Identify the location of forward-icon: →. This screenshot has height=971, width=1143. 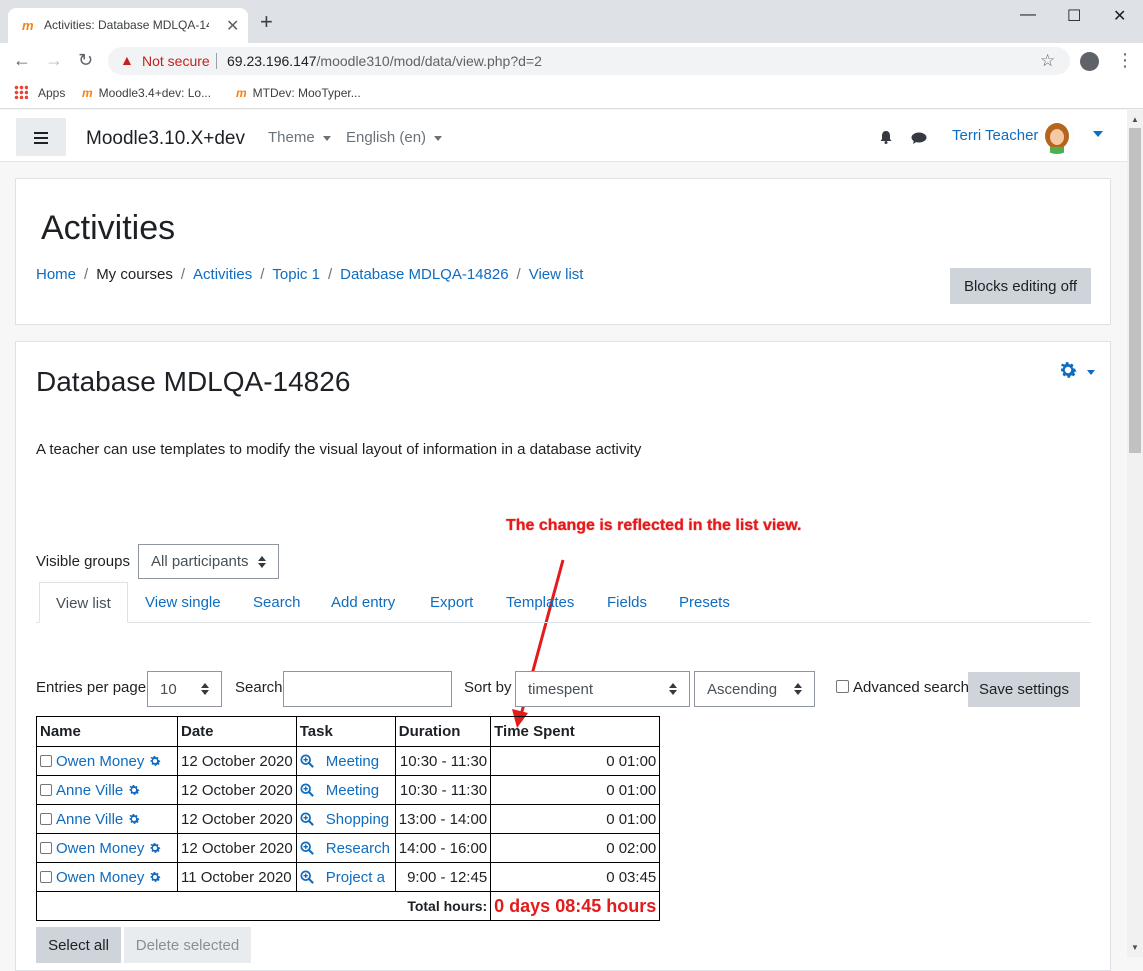
(54, 60).